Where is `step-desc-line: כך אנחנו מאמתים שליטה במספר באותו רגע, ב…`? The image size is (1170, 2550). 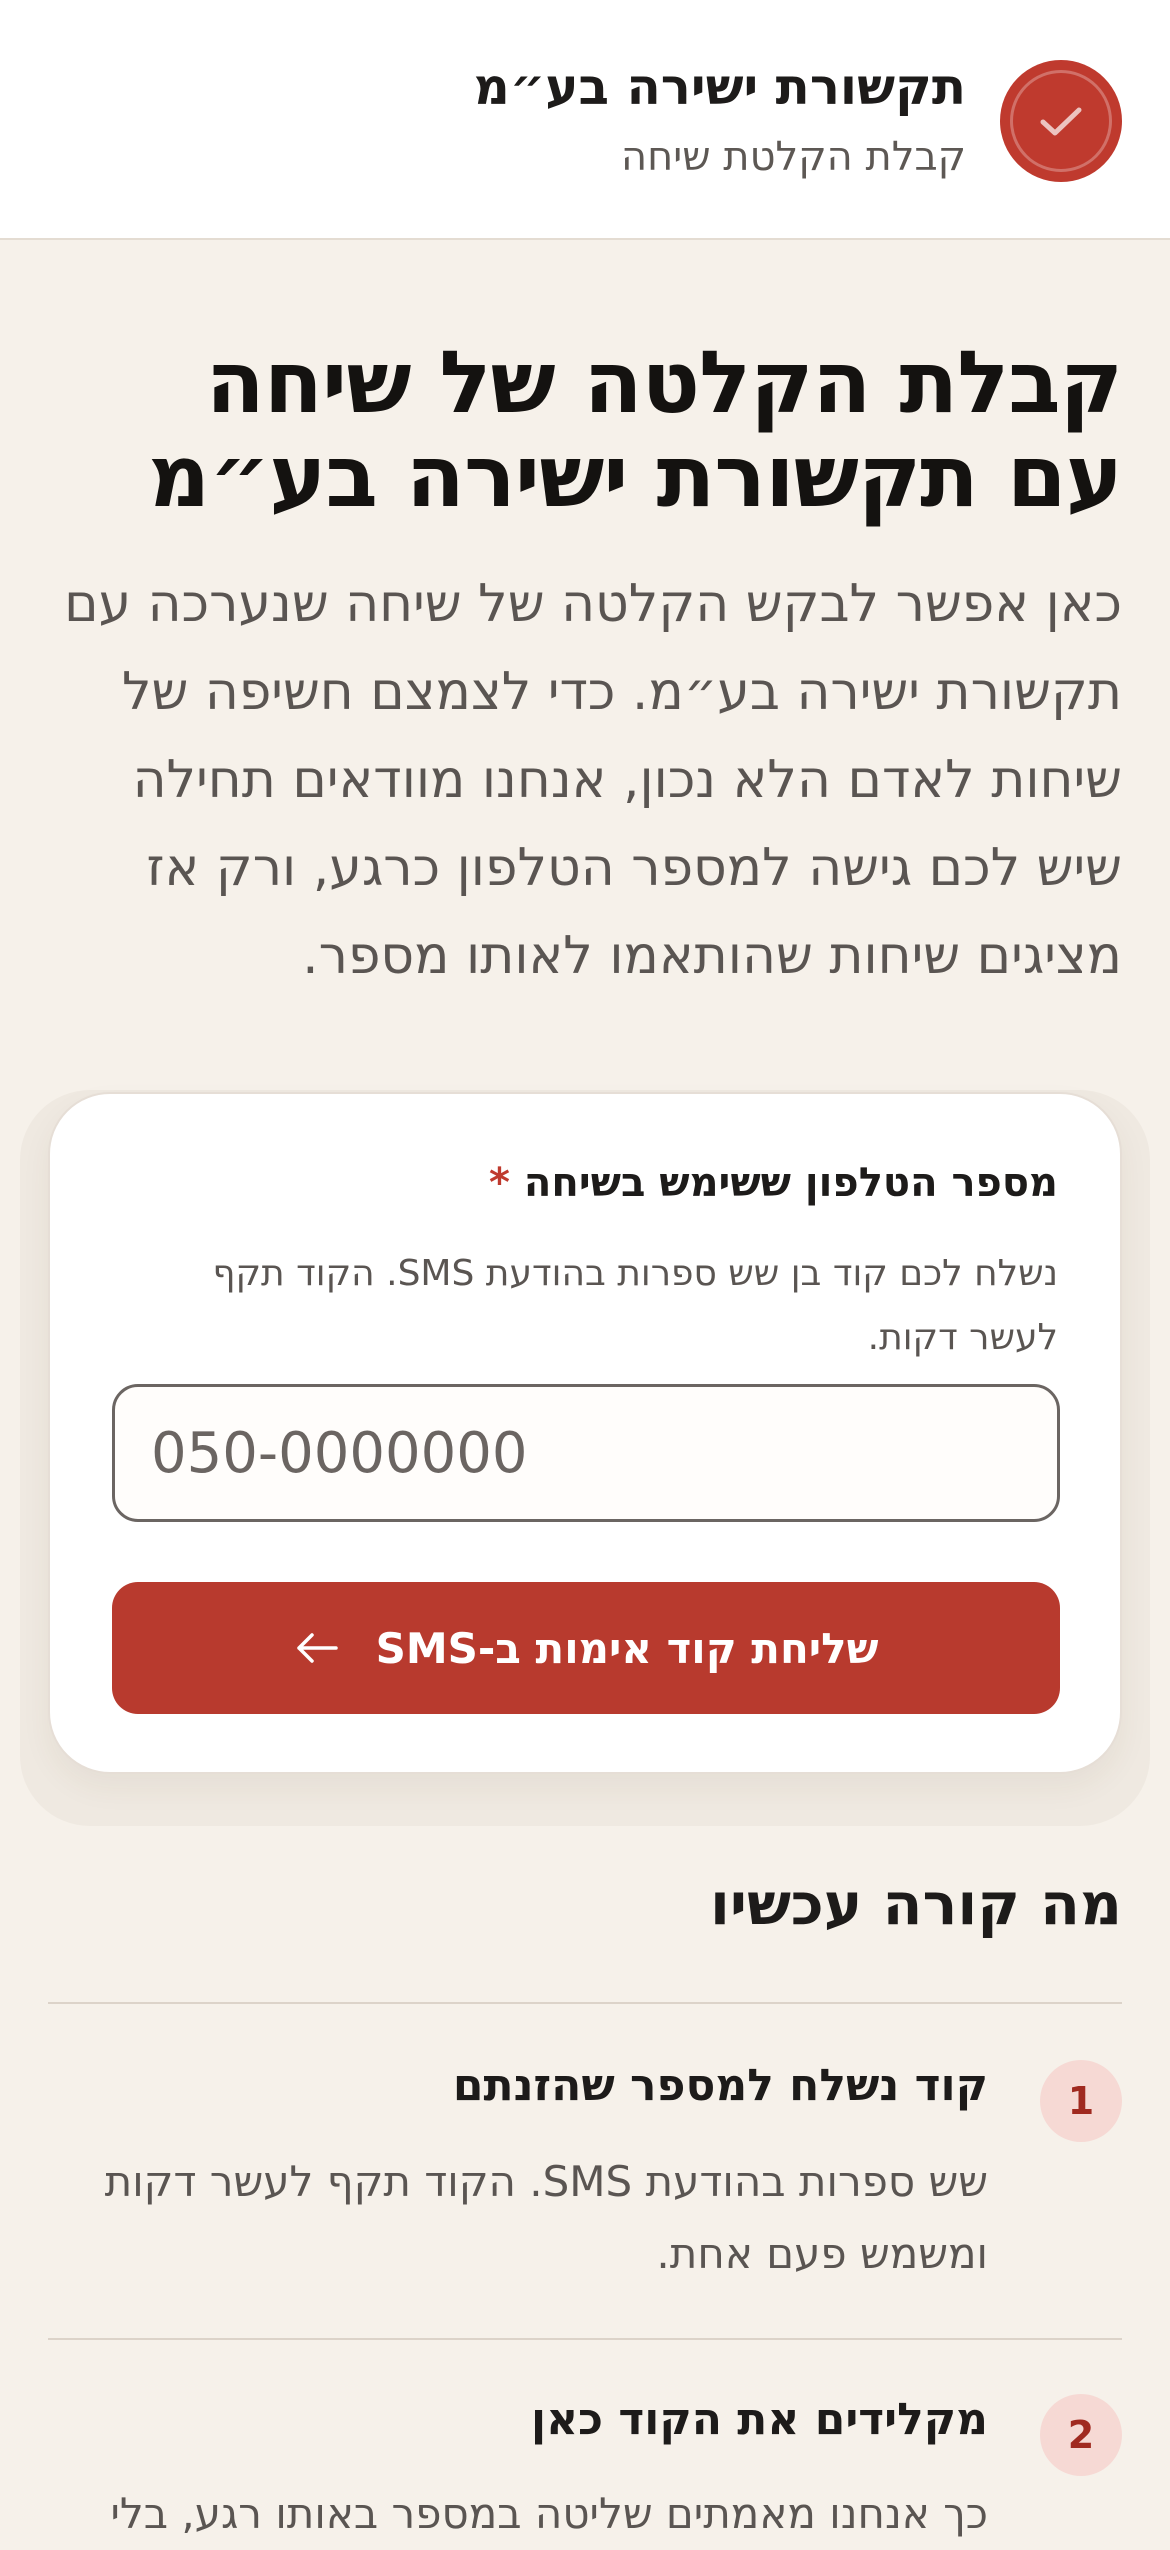 step-desc-line: כך אנחנו מאמתים שליטה במספר באותו רגע, ב… is located at coordinates (549, 2513).